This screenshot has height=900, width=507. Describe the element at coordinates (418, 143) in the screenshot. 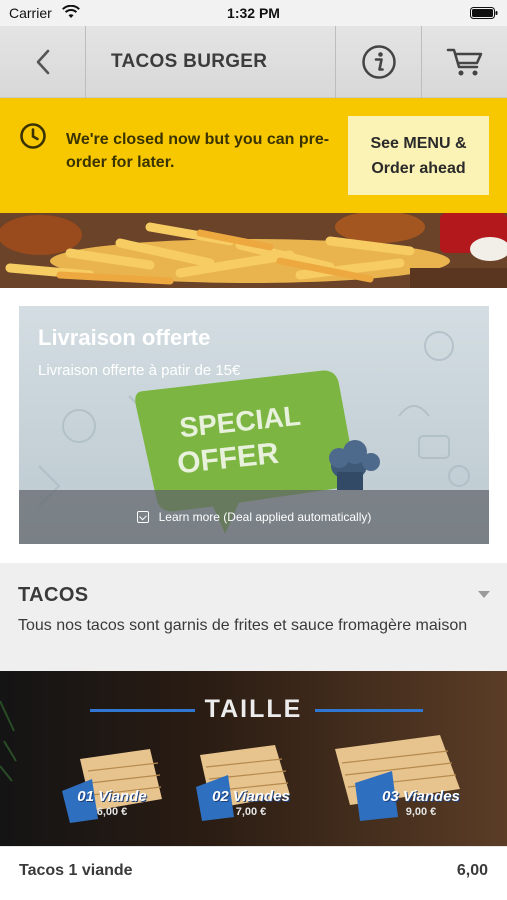

I see `order-ahead-line1: See MENU &` at that location.